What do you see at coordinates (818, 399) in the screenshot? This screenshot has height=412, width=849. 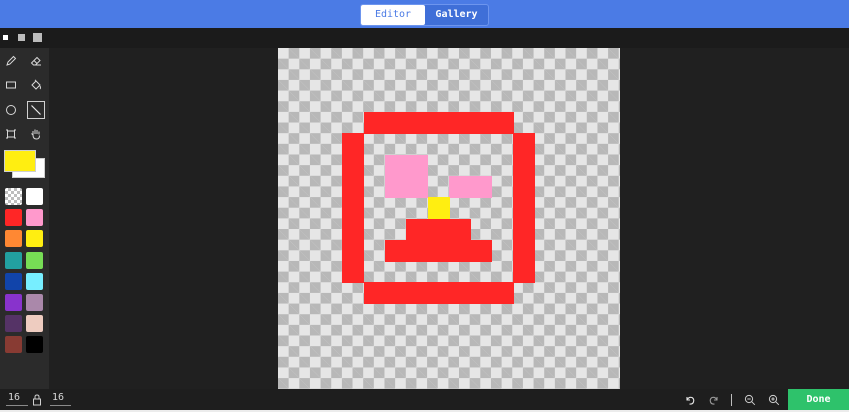 I see `done-button: Done` at bounding box center [818, 399].